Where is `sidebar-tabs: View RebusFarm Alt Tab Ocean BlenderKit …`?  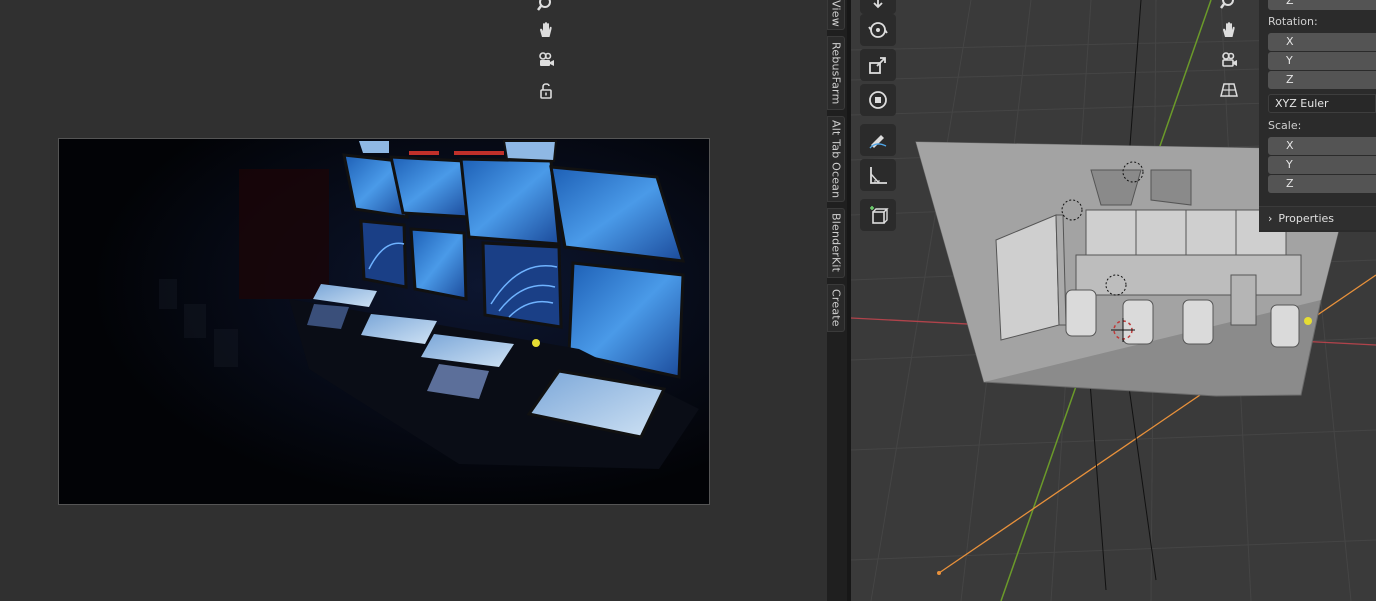
sidebar-tabs: View RebusFarm Alt Tab Ocean BlenderKit … is located at coordinates (837, 300).